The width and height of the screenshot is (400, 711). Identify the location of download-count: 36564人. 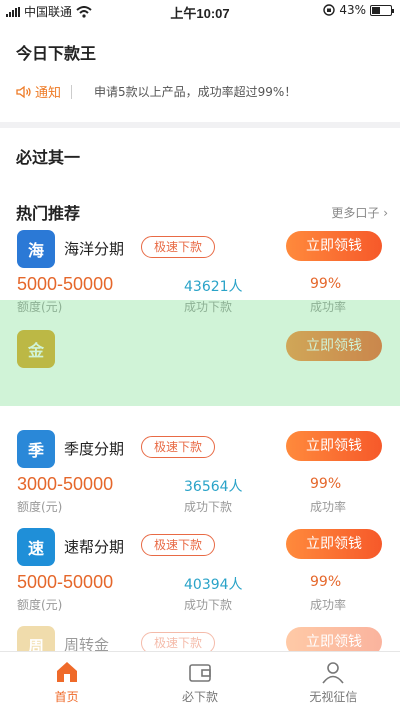
(213, 487).